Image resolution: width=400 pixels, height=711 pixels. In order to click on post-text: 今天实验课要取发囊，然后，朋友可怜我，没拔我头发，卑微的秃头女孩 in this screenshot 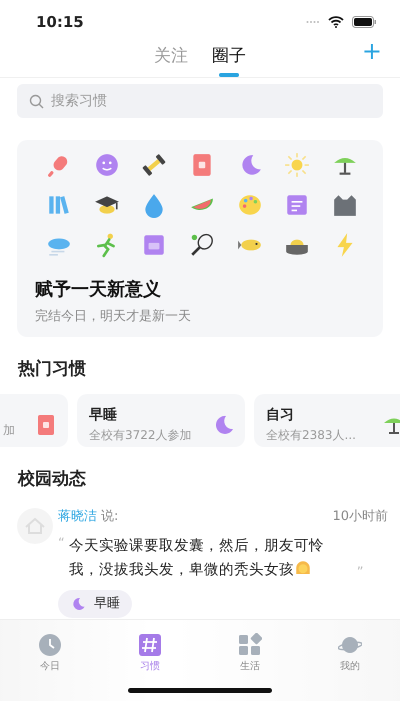, I will do `click(196, 558)`.